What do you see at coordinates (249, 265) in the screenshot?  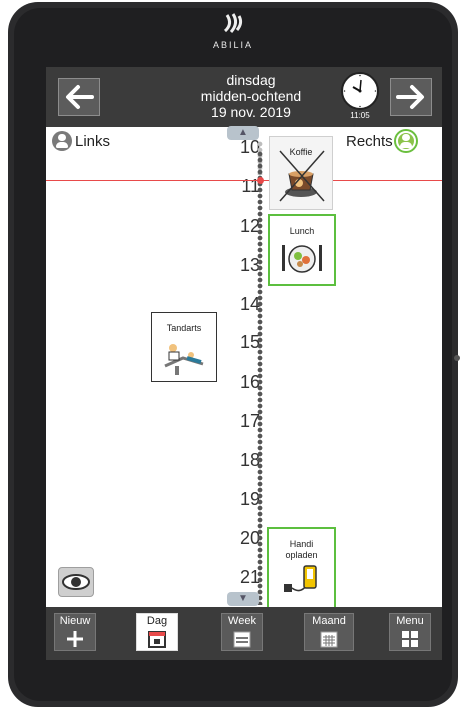 I see `hour-label: 13` at bounding box center [249, 265].